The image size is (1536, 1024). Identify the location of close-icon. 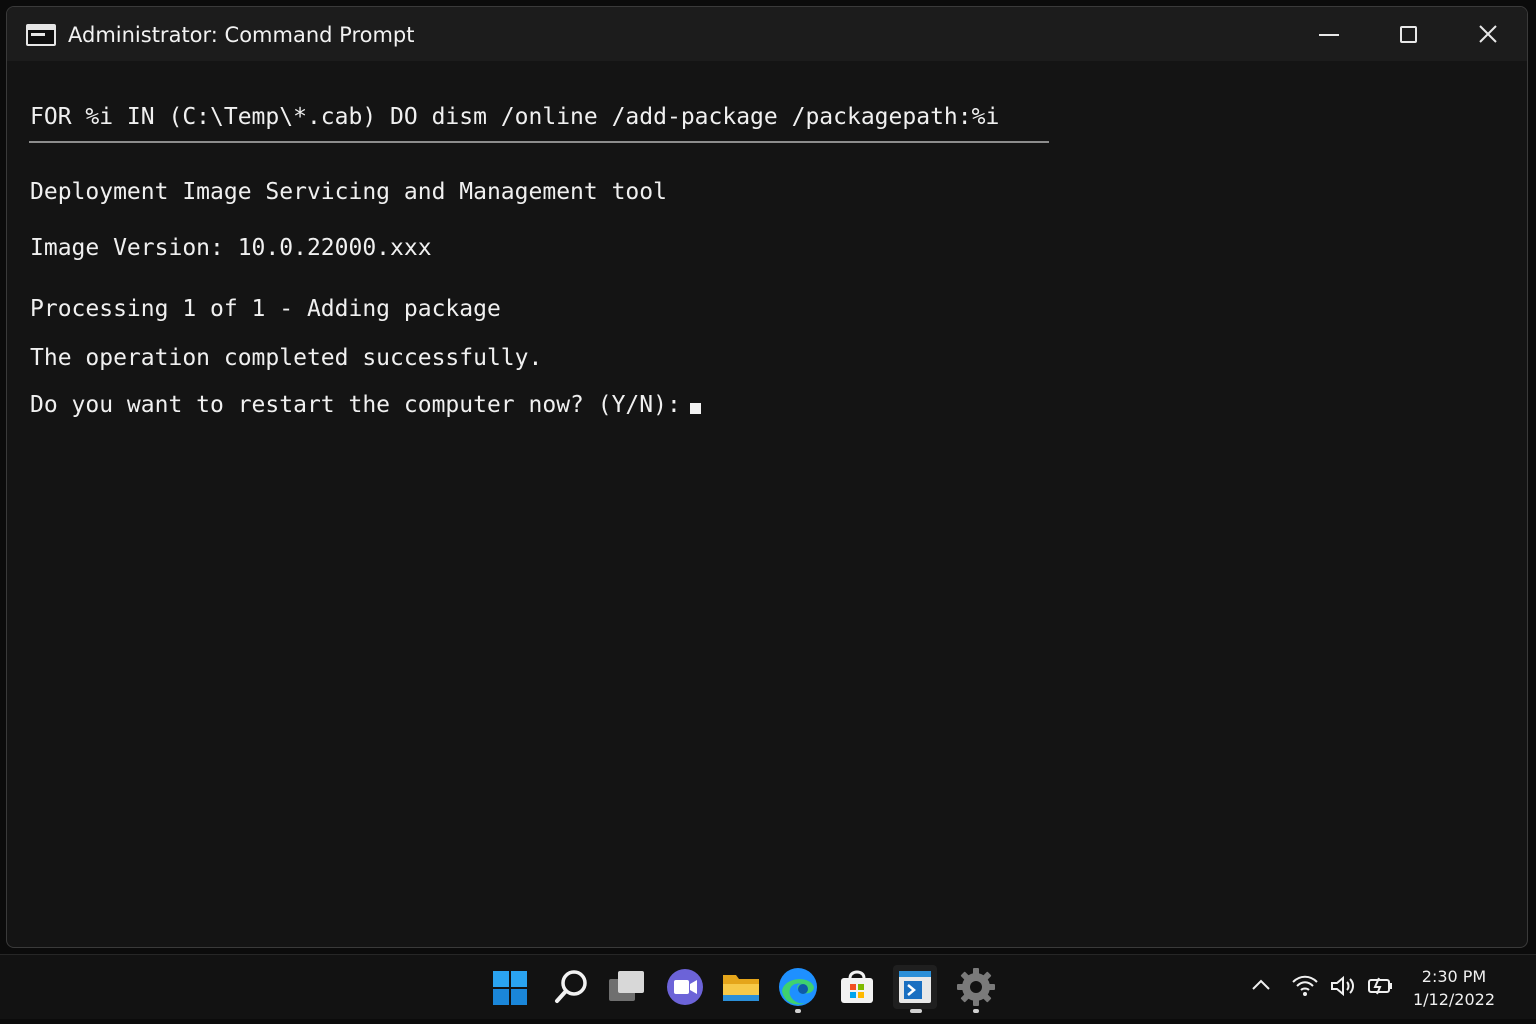
(1488, 34).